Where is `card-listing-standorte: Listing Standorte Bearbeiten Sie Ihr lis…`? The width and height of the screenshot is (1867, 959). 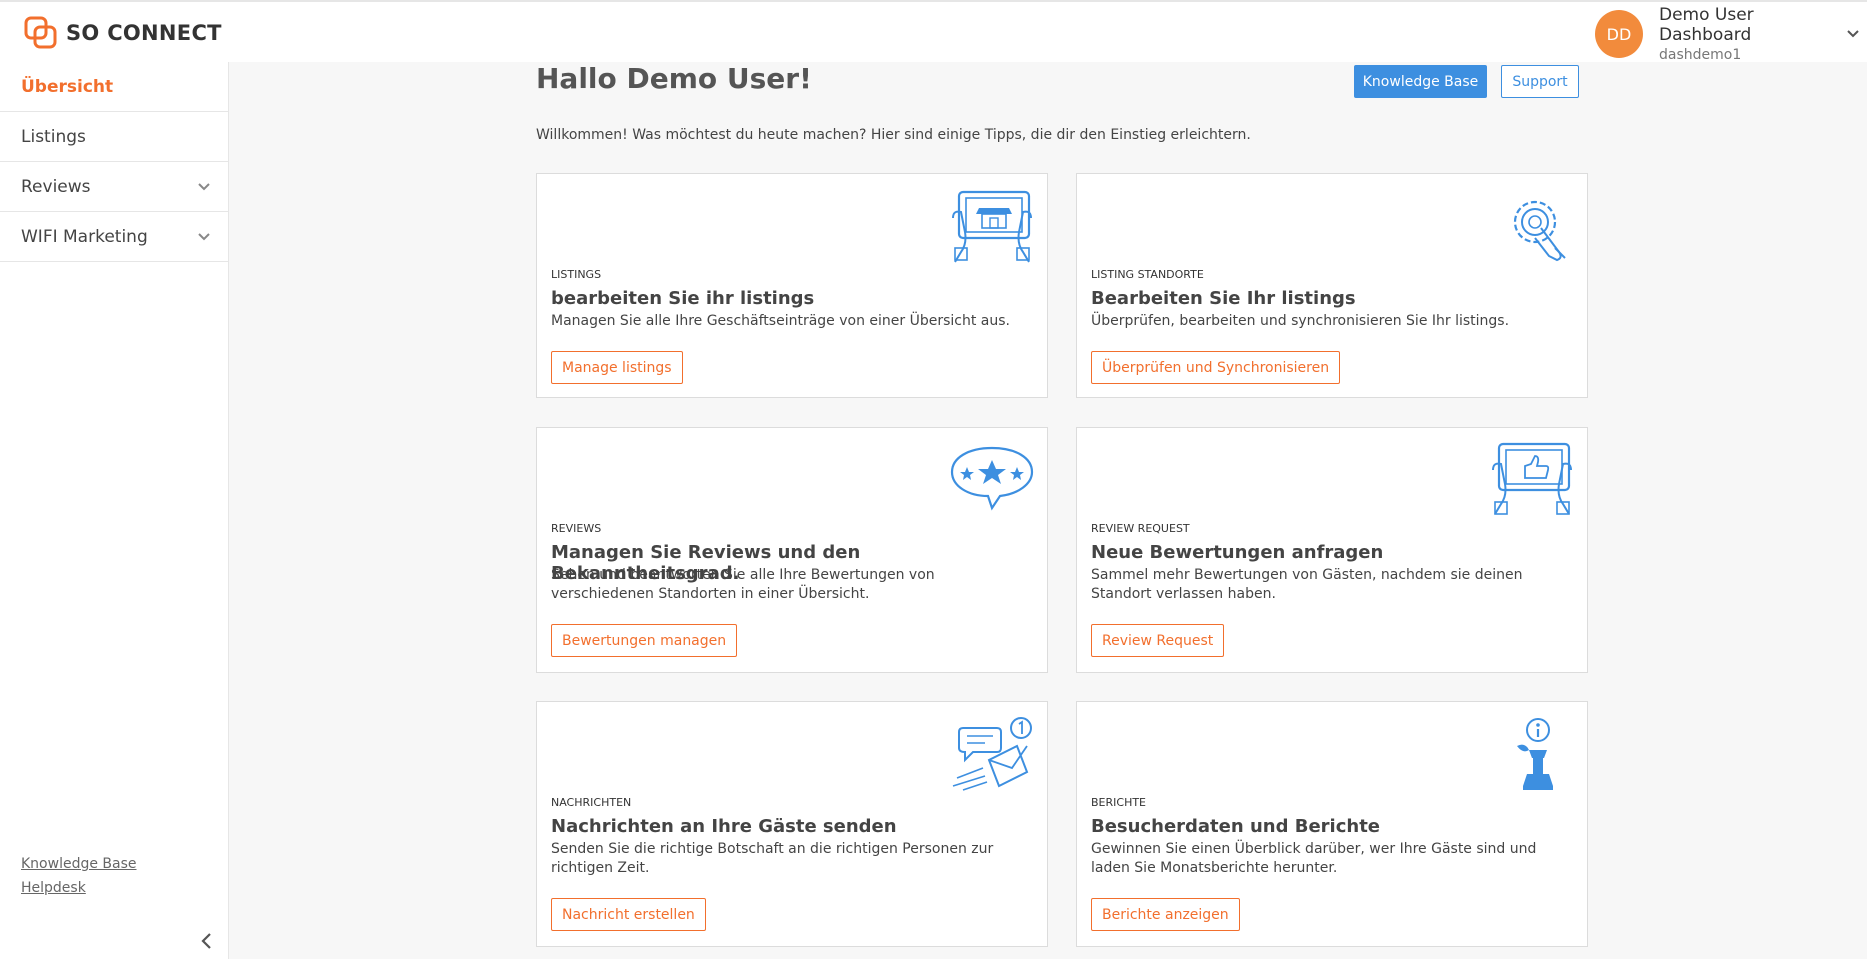
card-listing-standorte: Listing Standorte Bearbeiten Sie Ihr lis… is located at coordinates (1332, 285).